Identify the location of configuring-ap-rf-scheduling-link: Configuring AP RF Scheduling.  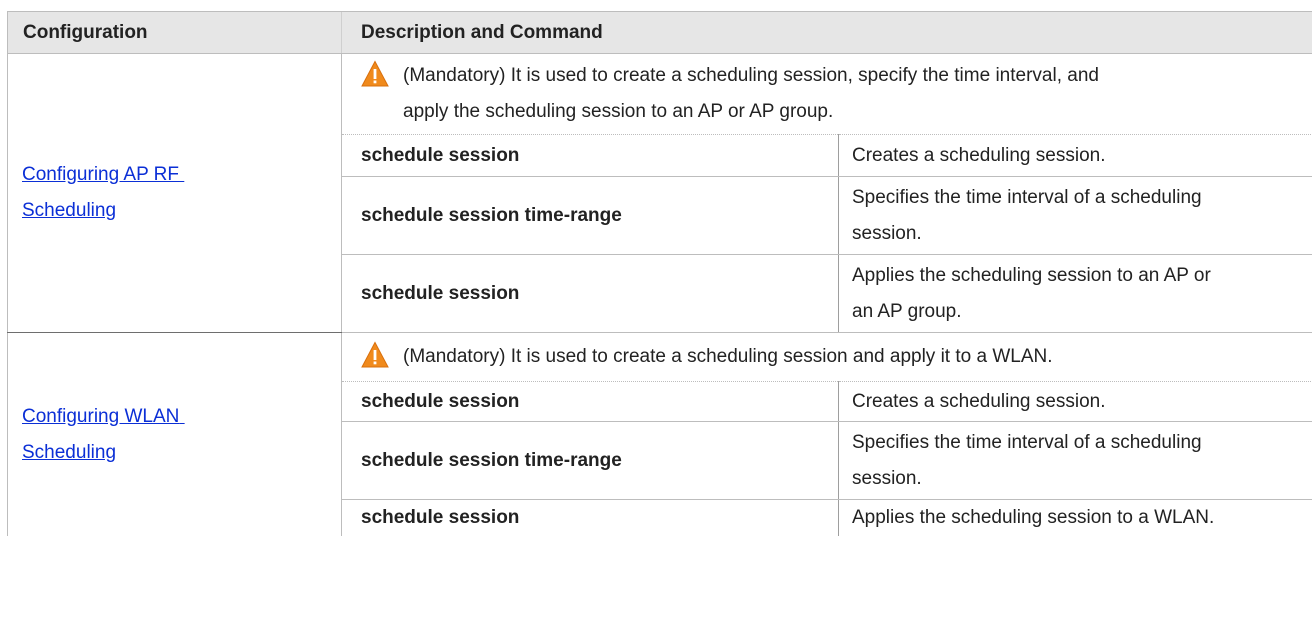
(103, 192).